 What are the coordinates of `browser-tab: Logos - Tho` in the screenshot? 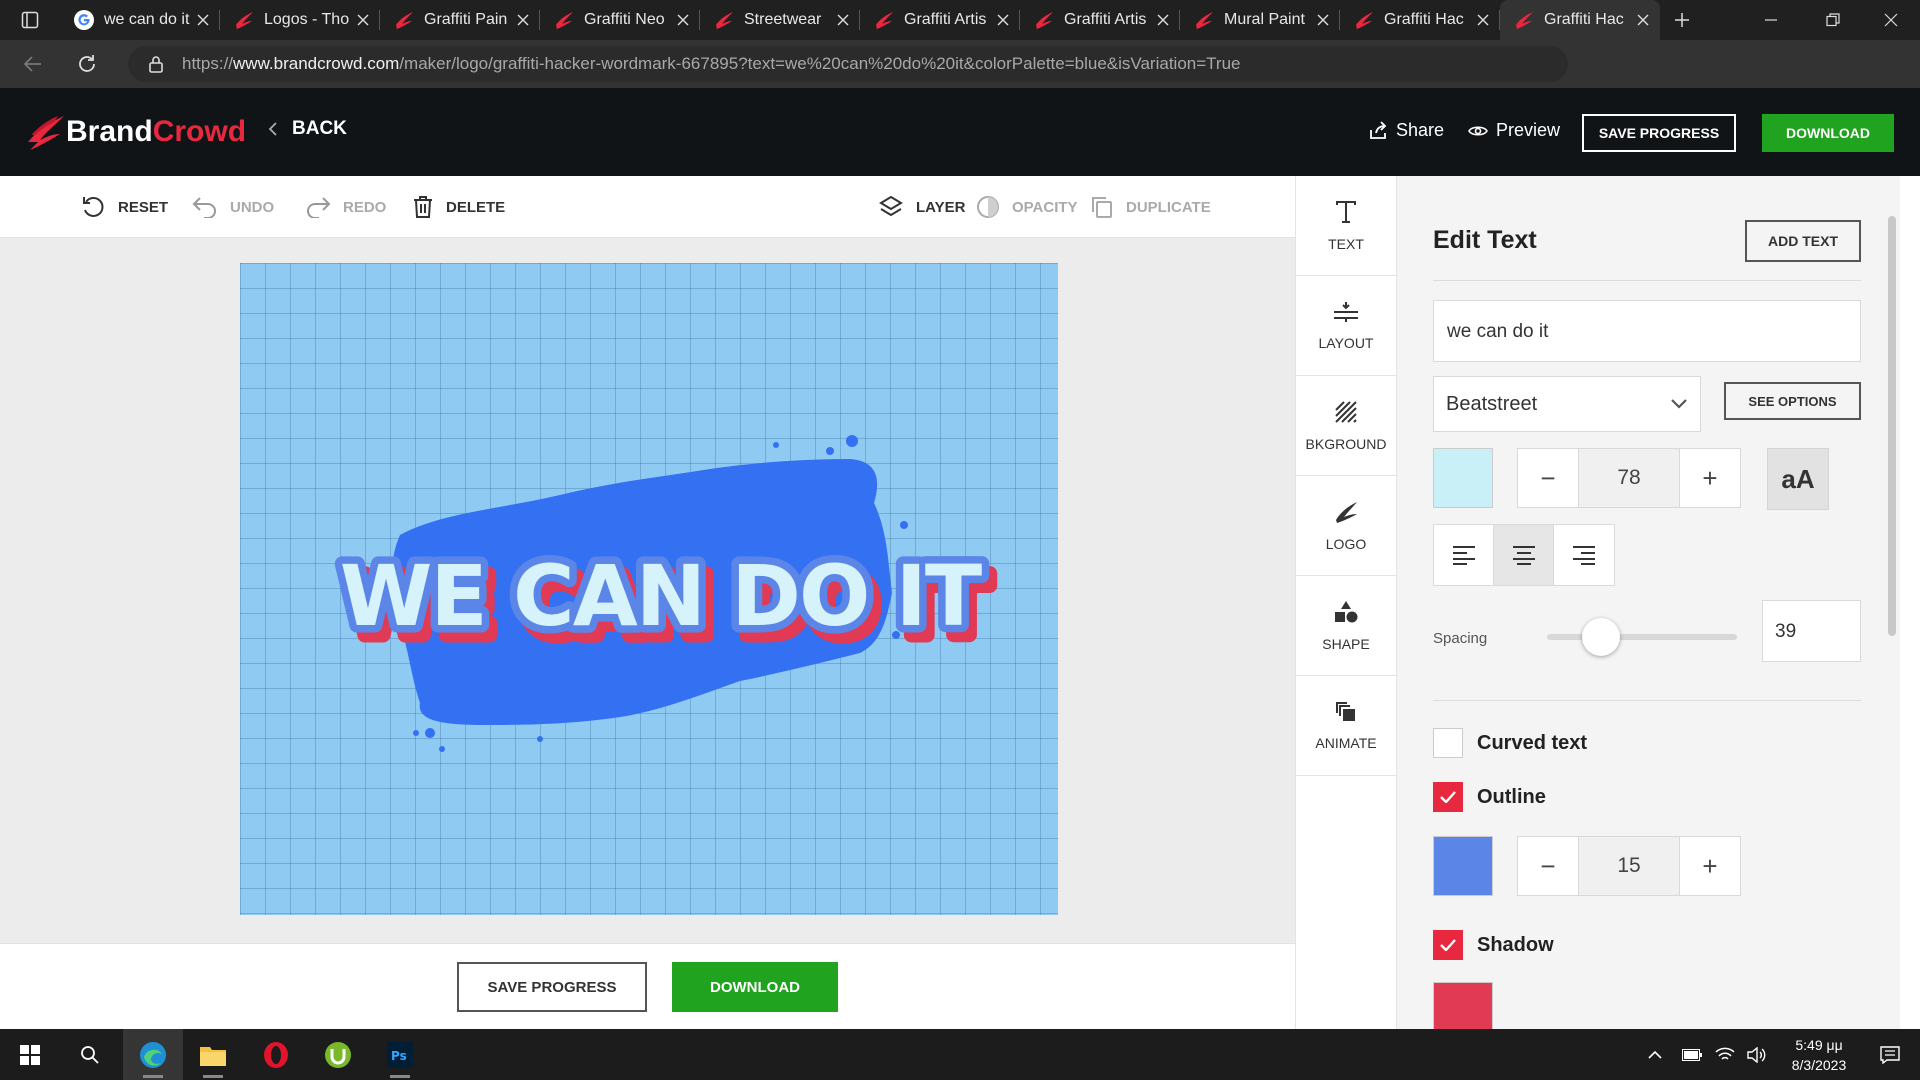 It's located at (300, 20).